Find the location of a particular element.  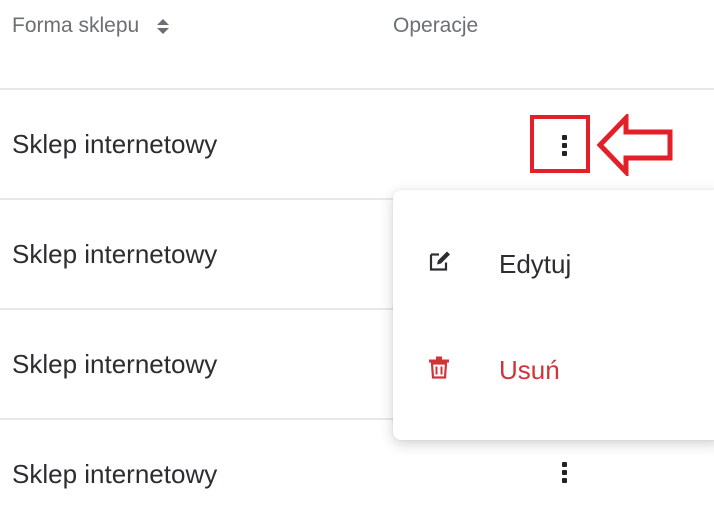

arrow-left-icon is located at coordinates (634, 145).